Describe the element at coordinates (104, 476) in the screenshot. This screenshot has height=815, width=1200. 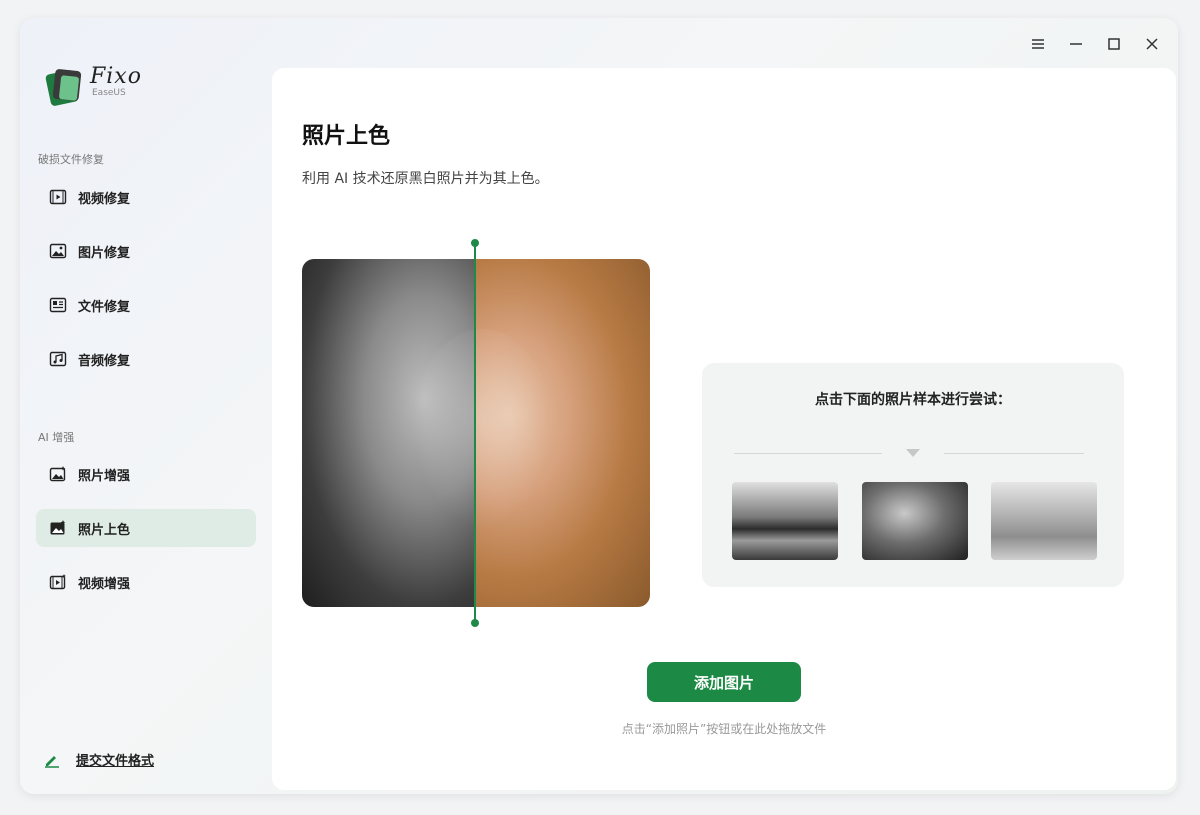
I see `sidebar-item-label: 照片增强` at that location.